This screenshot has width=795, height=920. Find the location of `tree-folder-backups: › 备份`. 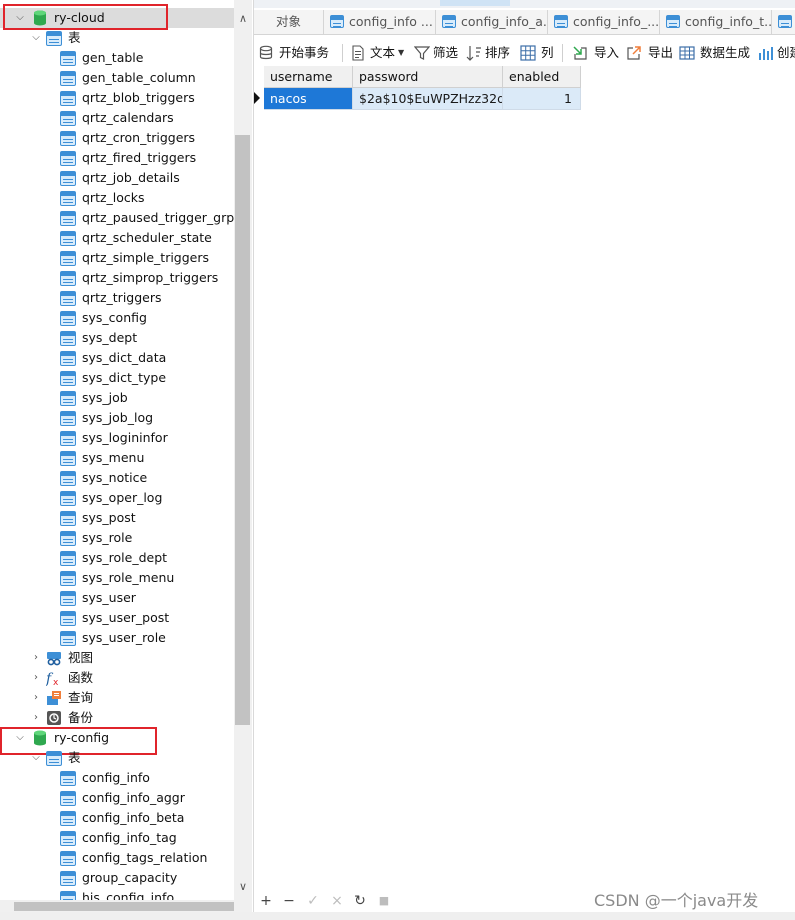

tree-folder-backups: › 备份 is located at coordinates (117, 718).